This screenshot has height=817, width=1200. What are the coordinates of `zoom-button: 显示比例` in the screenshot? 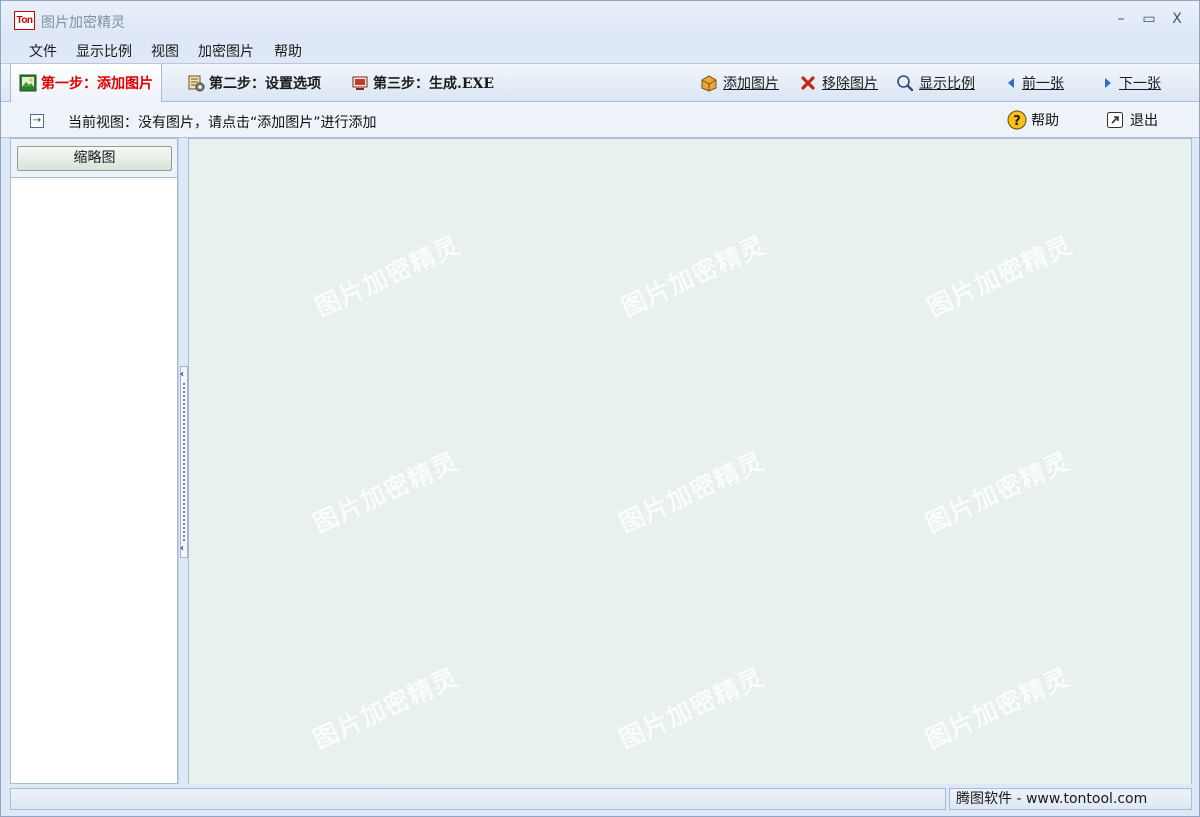 It's located at (935, 83).